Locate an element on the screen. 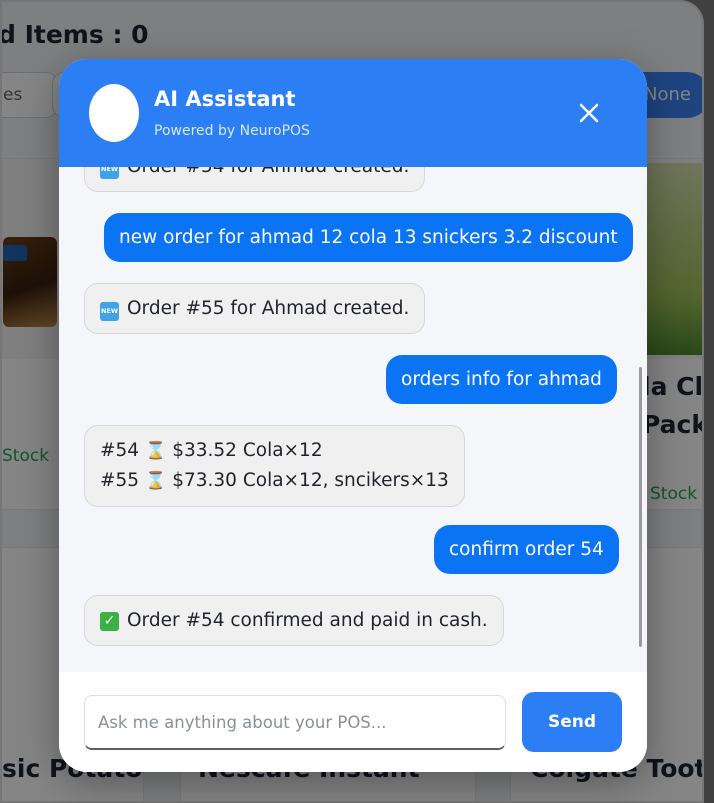 The width and height of the screenshot is (714, 803). order-id: #54 is located at coordinates (120, 450).